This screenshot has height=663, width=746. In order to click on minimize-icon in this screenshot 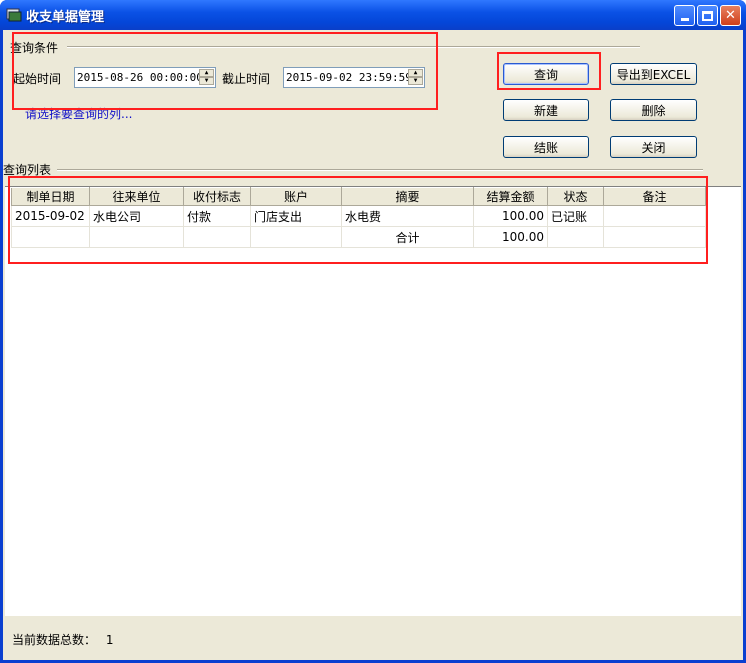, I will do `click(684, 19)`.